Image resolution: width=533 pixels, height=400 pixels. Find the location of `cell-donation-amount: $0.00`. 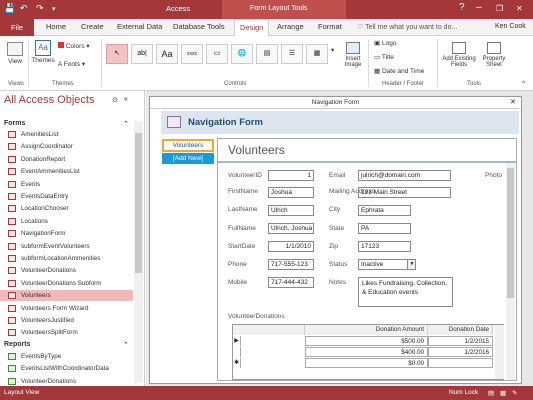

cell-donation-amount: $0.00 is located at coordinates (366, 363).